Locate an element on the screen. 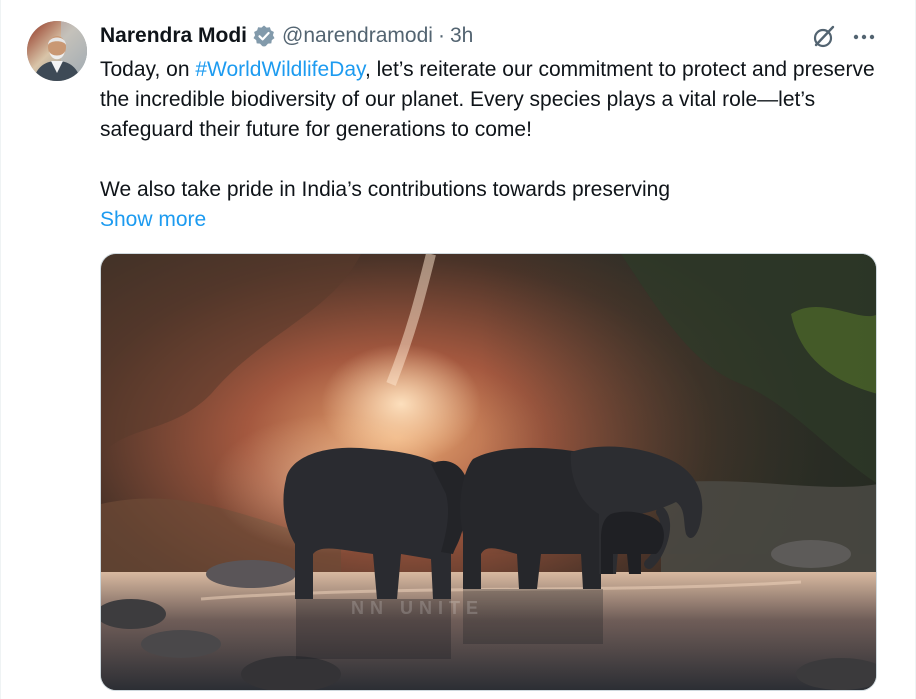  text-prefix: Today, on is located at coordinates (148, 69).